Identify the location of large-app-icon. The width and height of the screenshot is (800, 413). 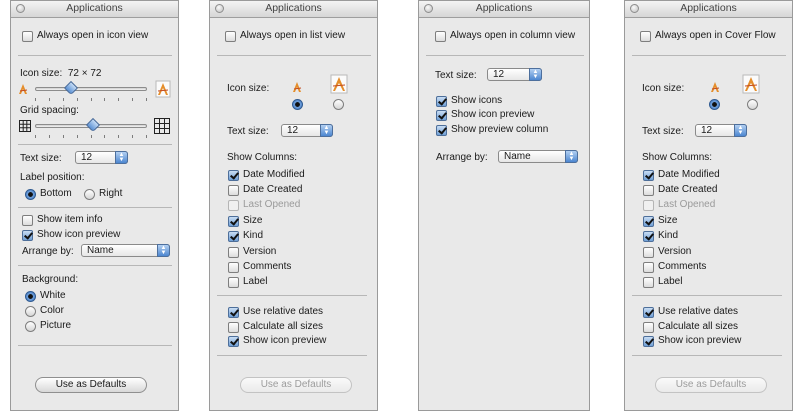
(339, 84).